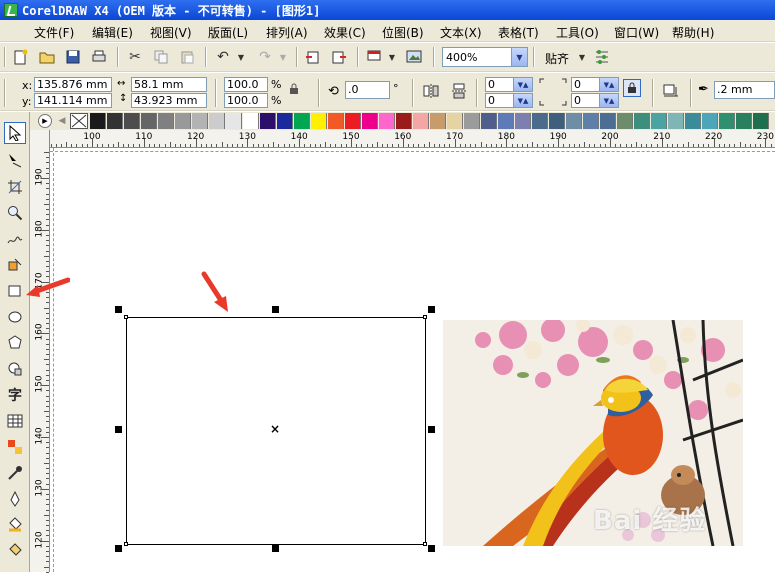  Describe the element at coordinates (744, 90) in the screenshot. I see `outline-width-input: .2 mm` at that location.